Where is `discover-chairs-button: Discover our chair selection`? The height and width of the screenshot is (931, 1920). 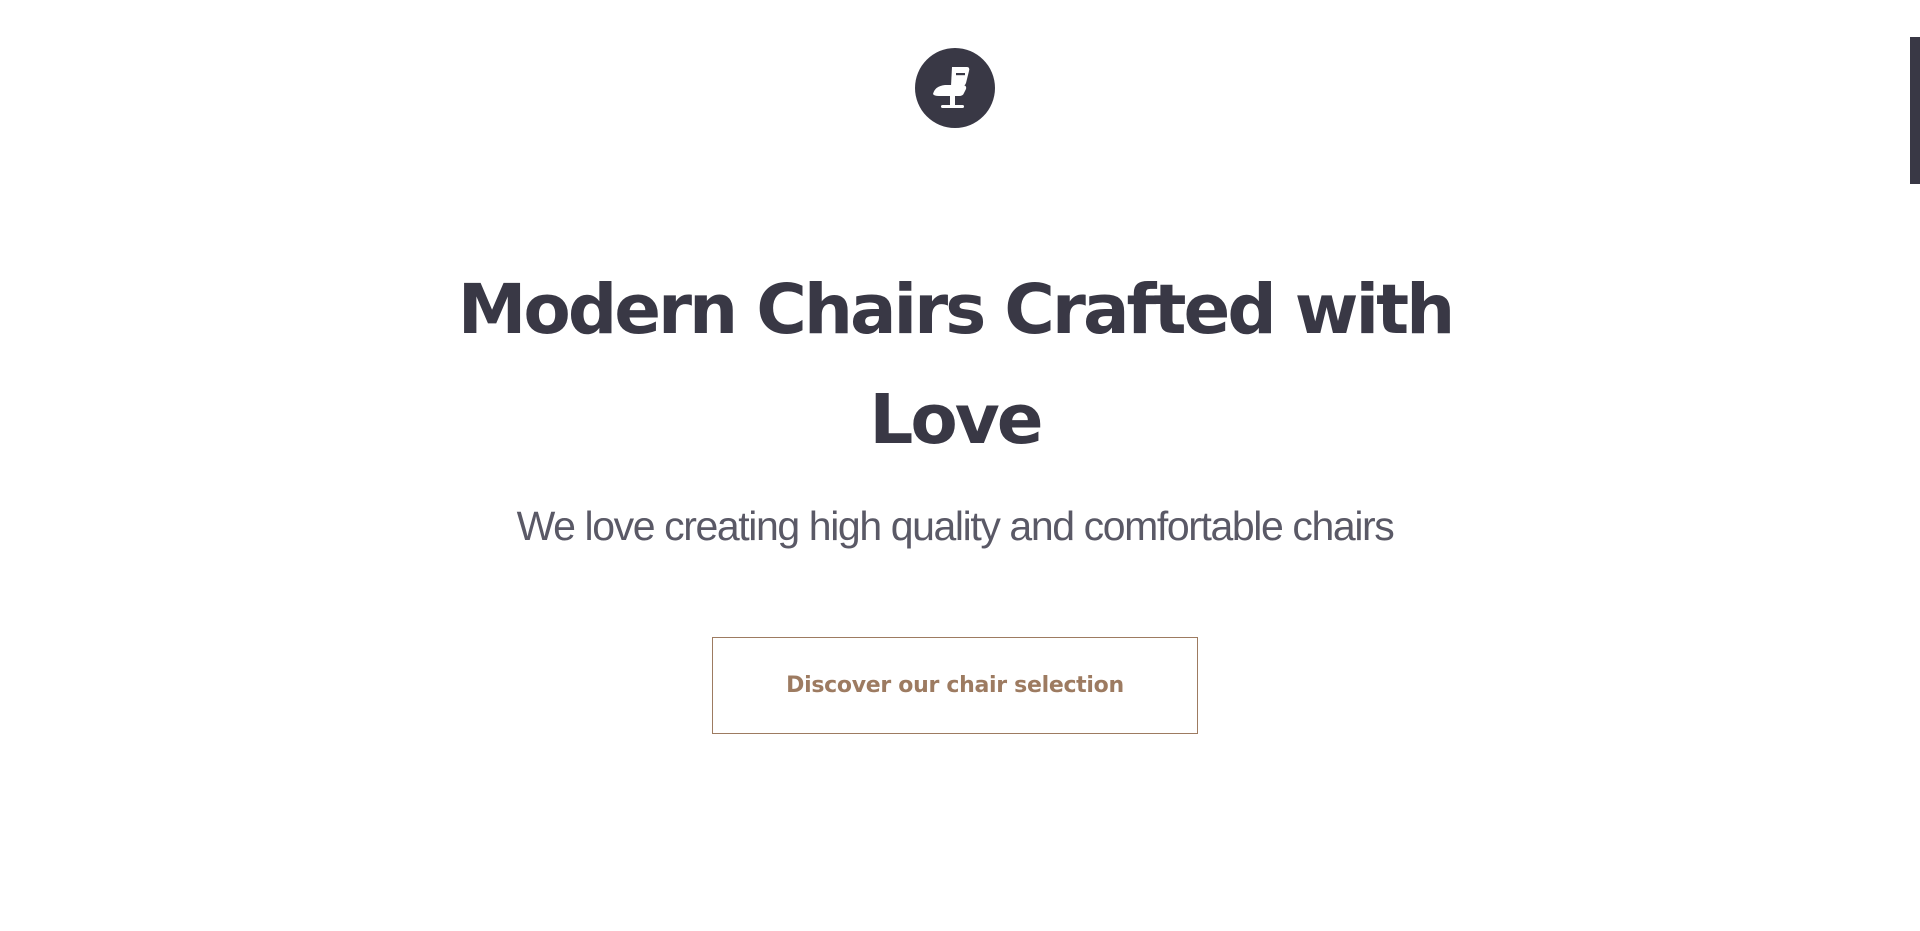
discover-chairs-button: Discover our chair selection is located at coordinates (955, 685).